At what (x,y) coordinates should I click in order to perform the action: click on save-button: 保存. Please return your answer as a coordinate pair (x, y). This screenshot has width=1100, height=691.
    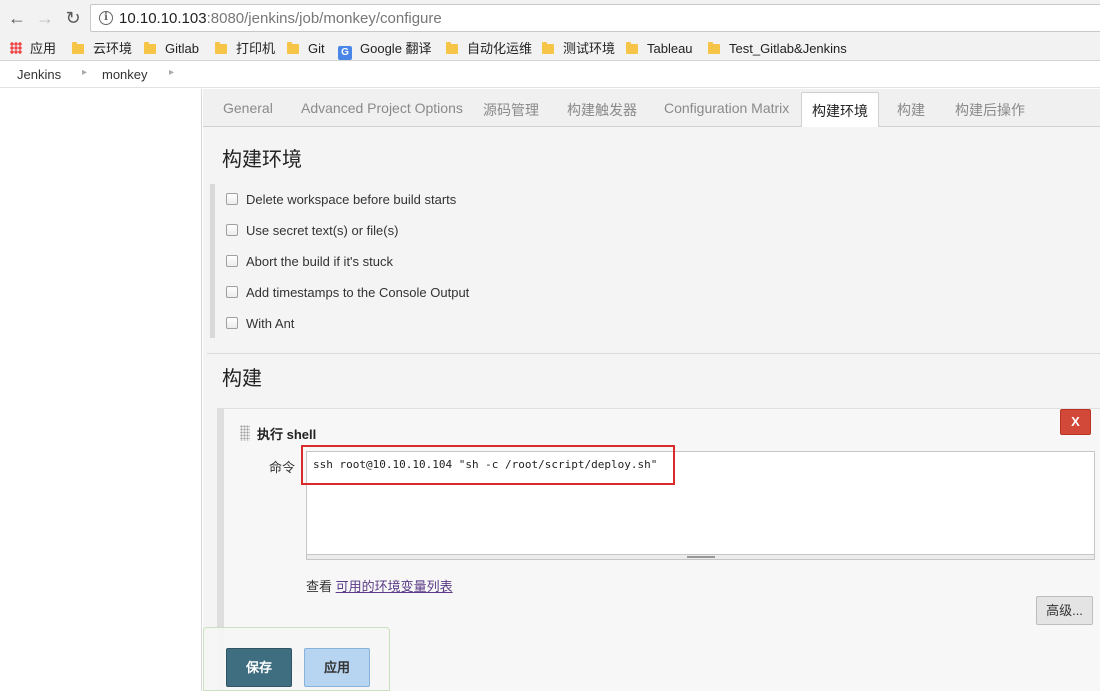
    Looking at the image, I should click on (259, 667).